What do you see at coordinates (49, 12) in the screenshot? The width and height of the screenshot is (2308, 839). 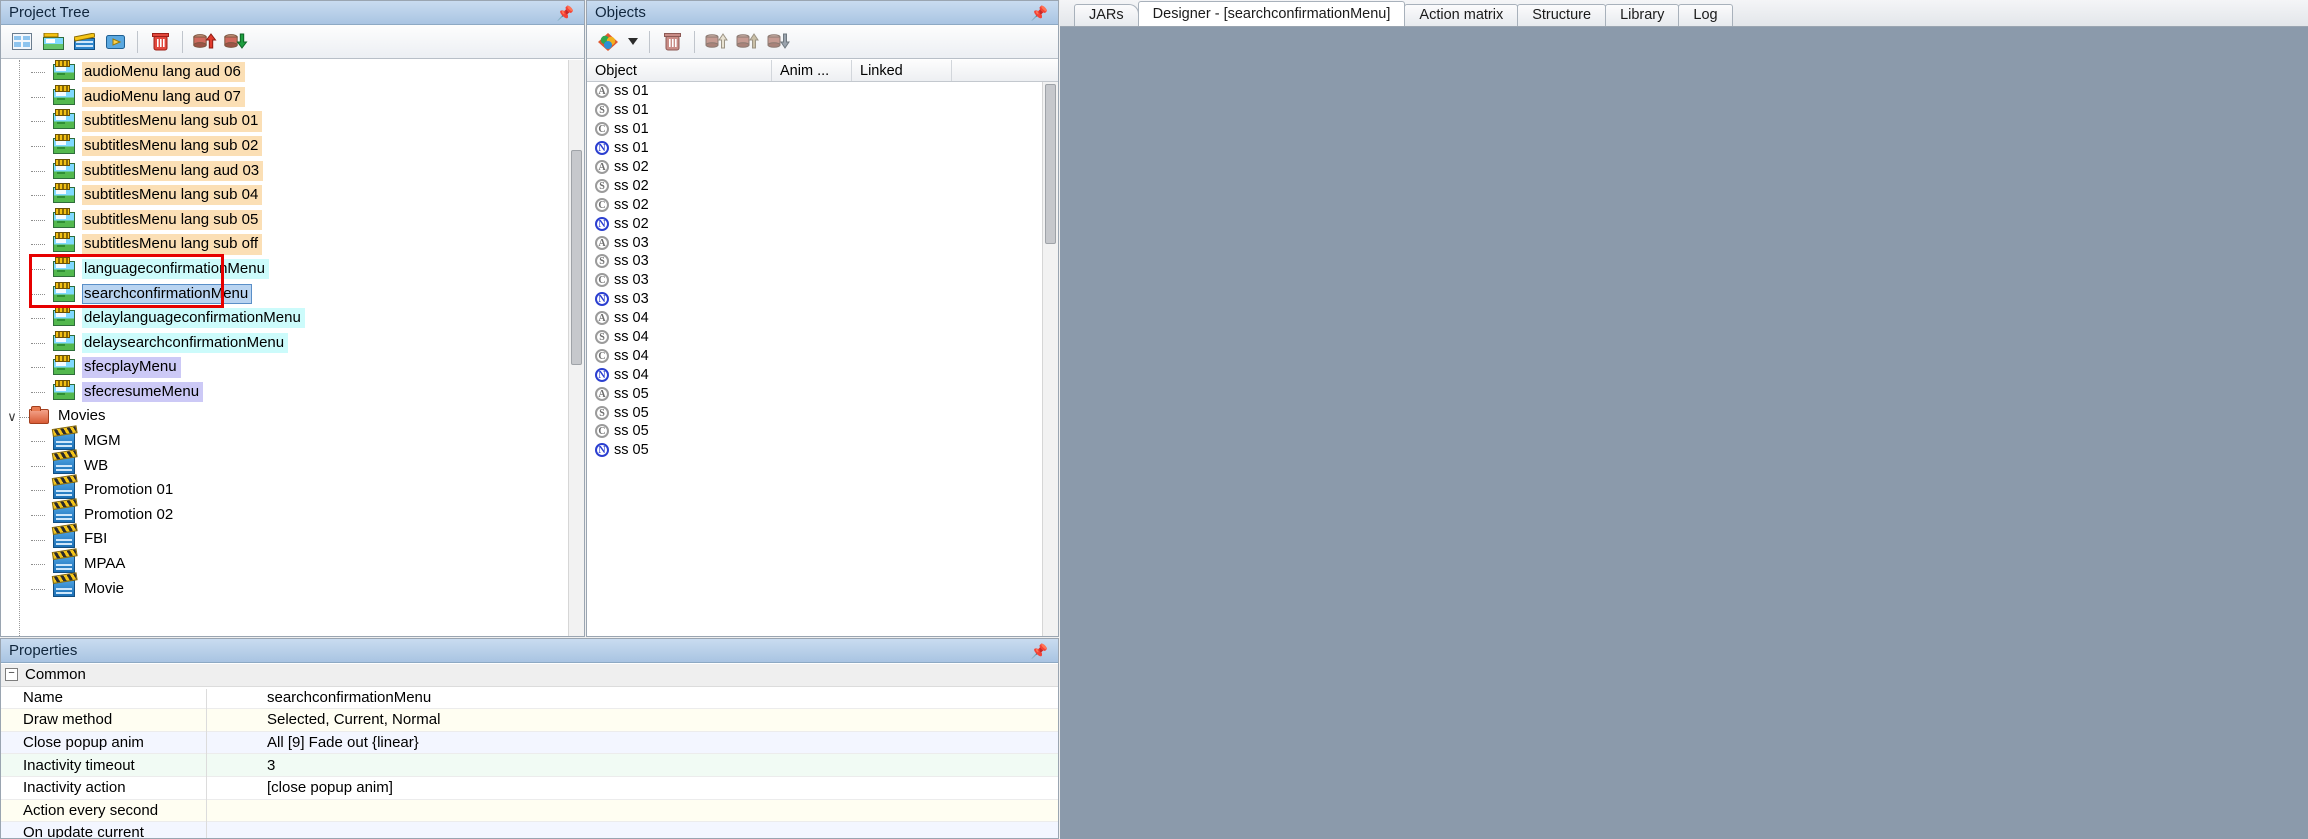 I see `project-tree-title: Project Tree` at bounding box center [49, 12].